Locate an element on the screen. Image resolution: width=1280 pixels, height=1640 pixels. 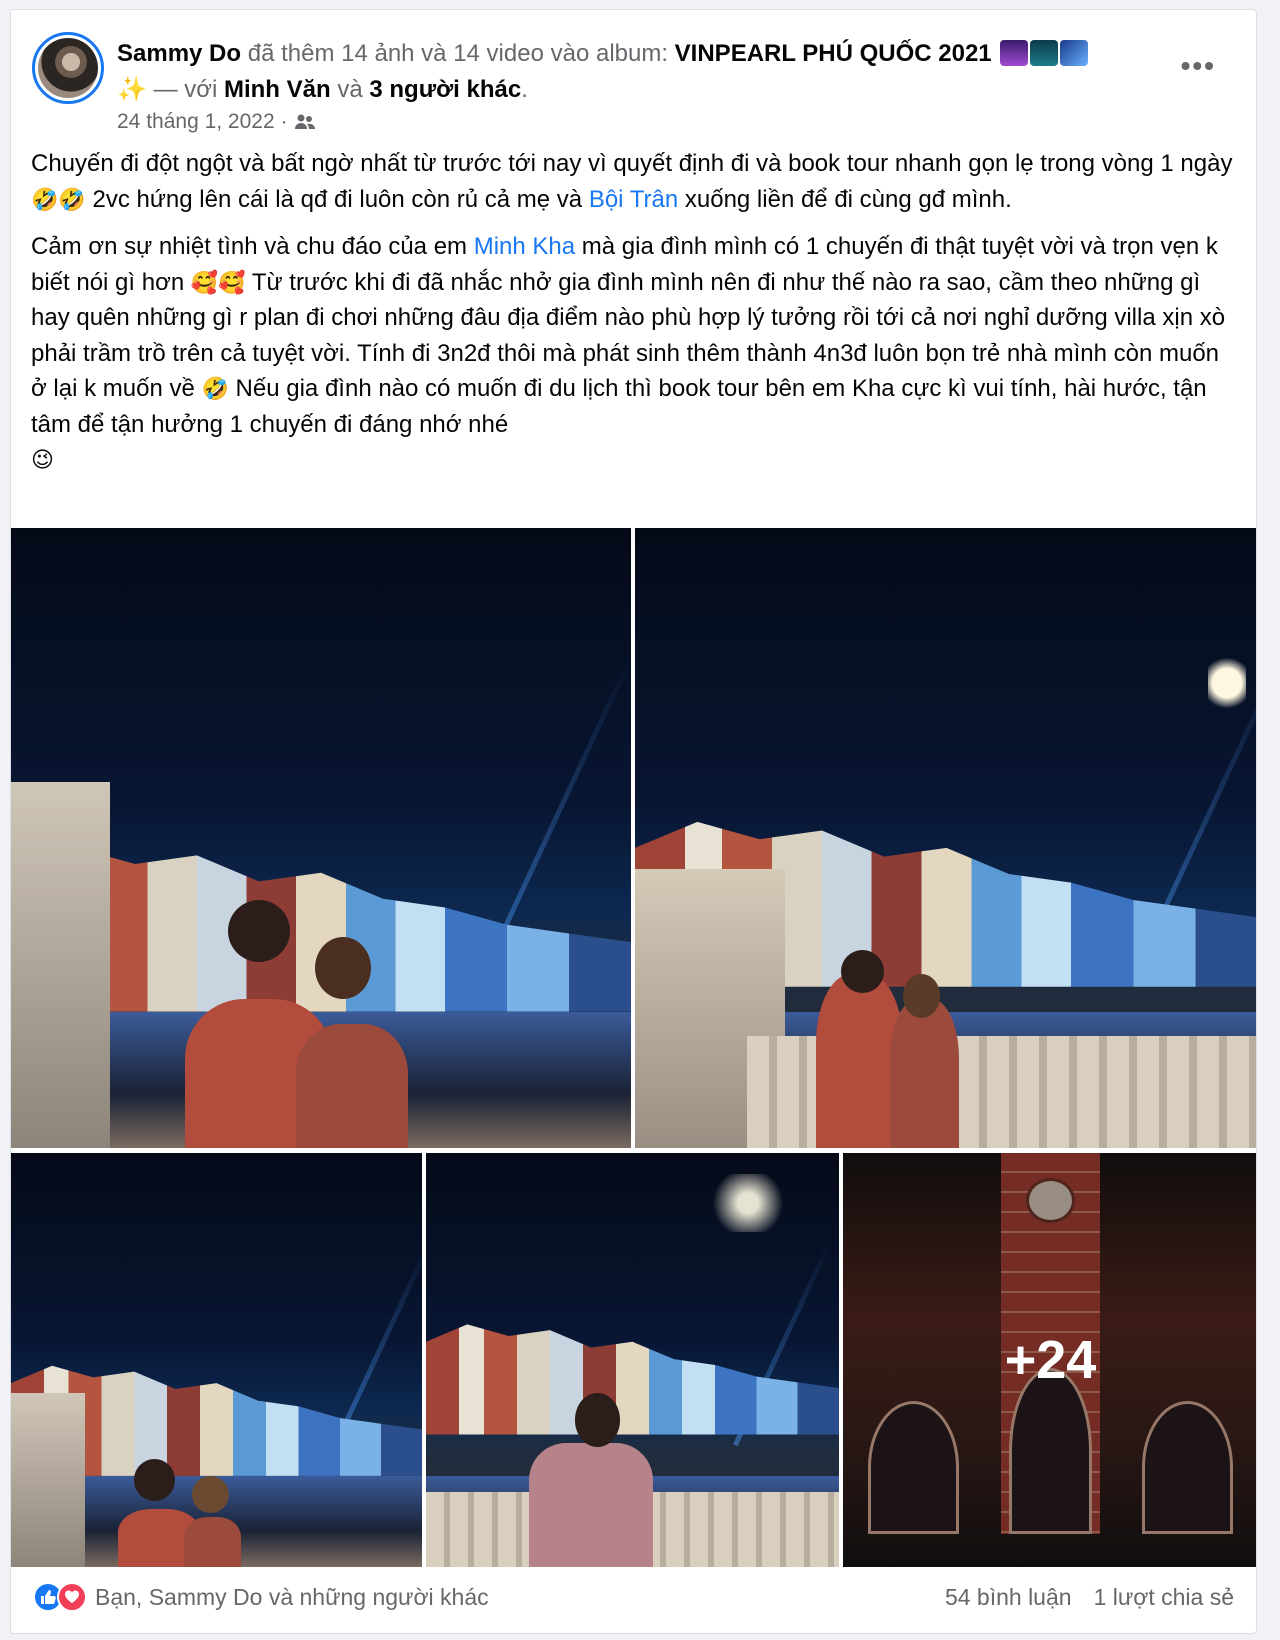
comments-count: 54 bình luận is located at coordinates (1008, 1597).